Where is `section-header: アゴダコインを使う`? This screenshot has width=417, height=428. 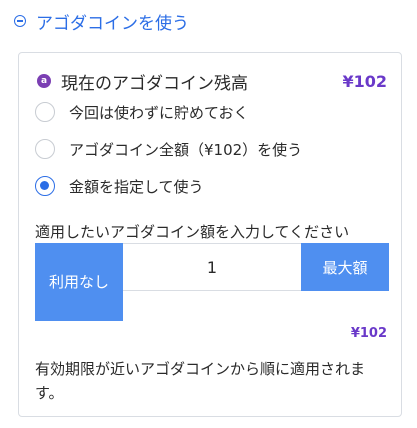 section-header: アゴダコインを使う is located at coordinates (101, 21).